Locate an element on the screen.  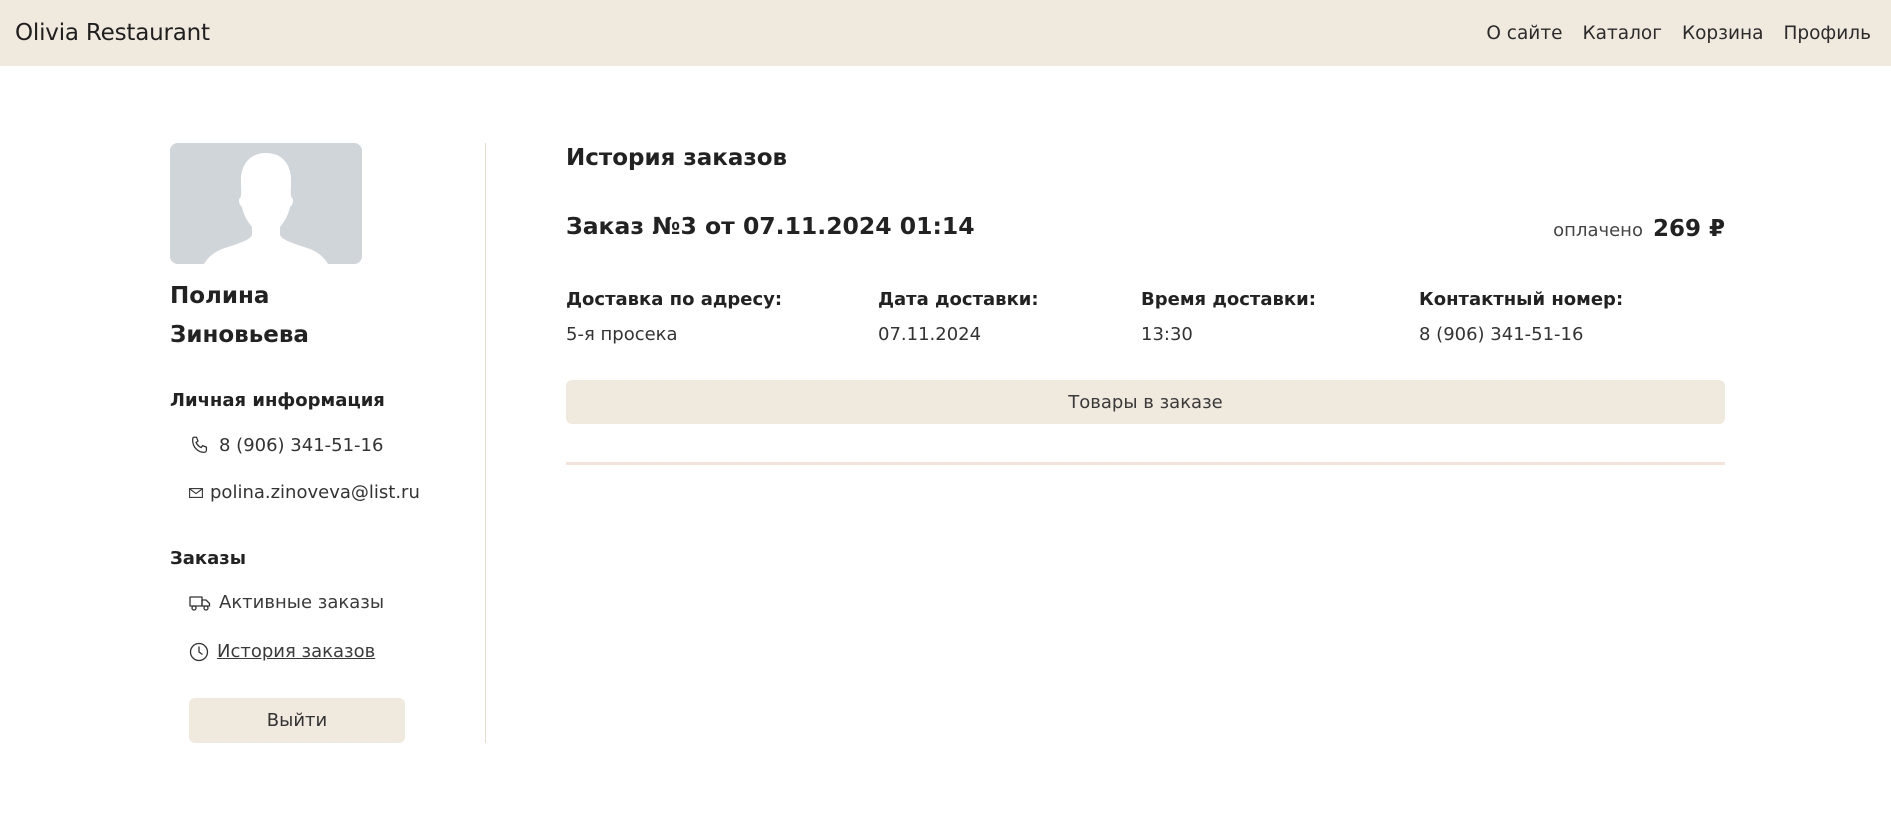
user-first-name: Полина is located at coordinates (220, 296).